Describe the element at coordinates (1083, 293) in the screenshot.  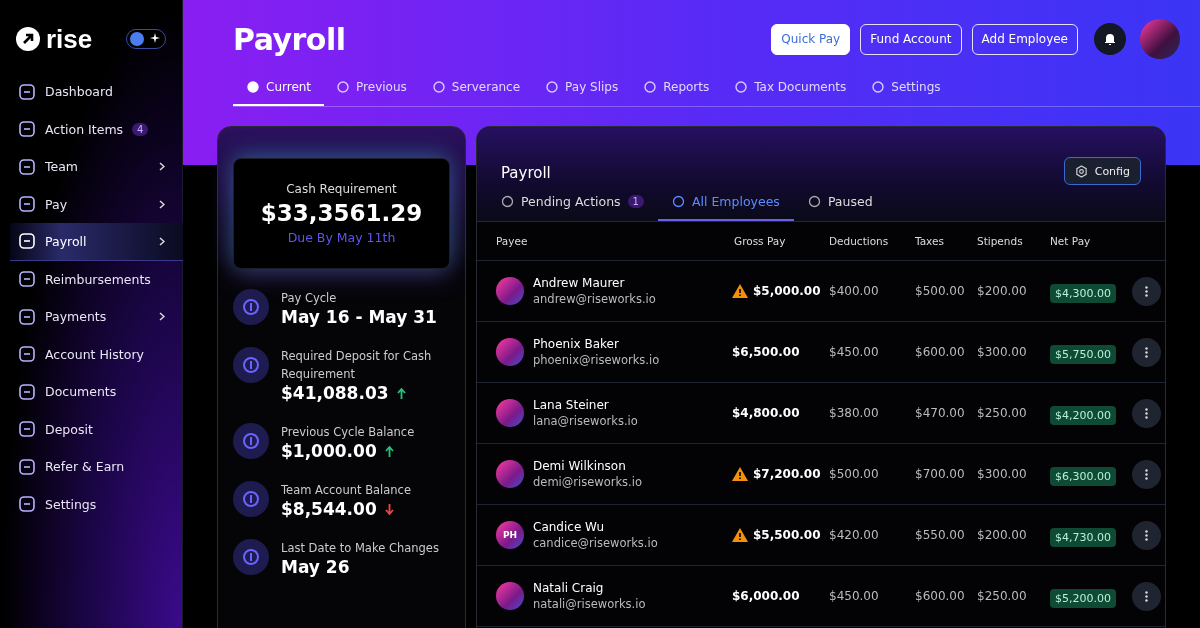
I see `net-pay-badge: $4,300.00` at that location.